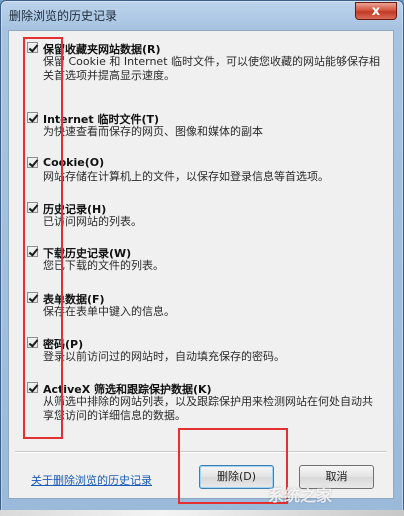  I want to click on option-description: 您已下载的文件的列表。, so click(103, 265).